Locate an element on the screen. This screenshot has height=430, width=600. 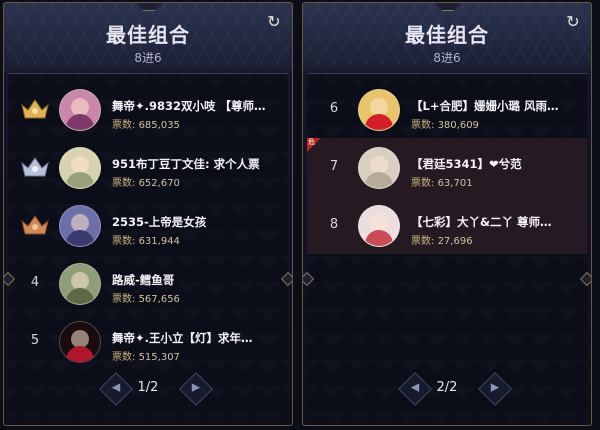
rank-number: 8 is located at coordinates (334, 224).